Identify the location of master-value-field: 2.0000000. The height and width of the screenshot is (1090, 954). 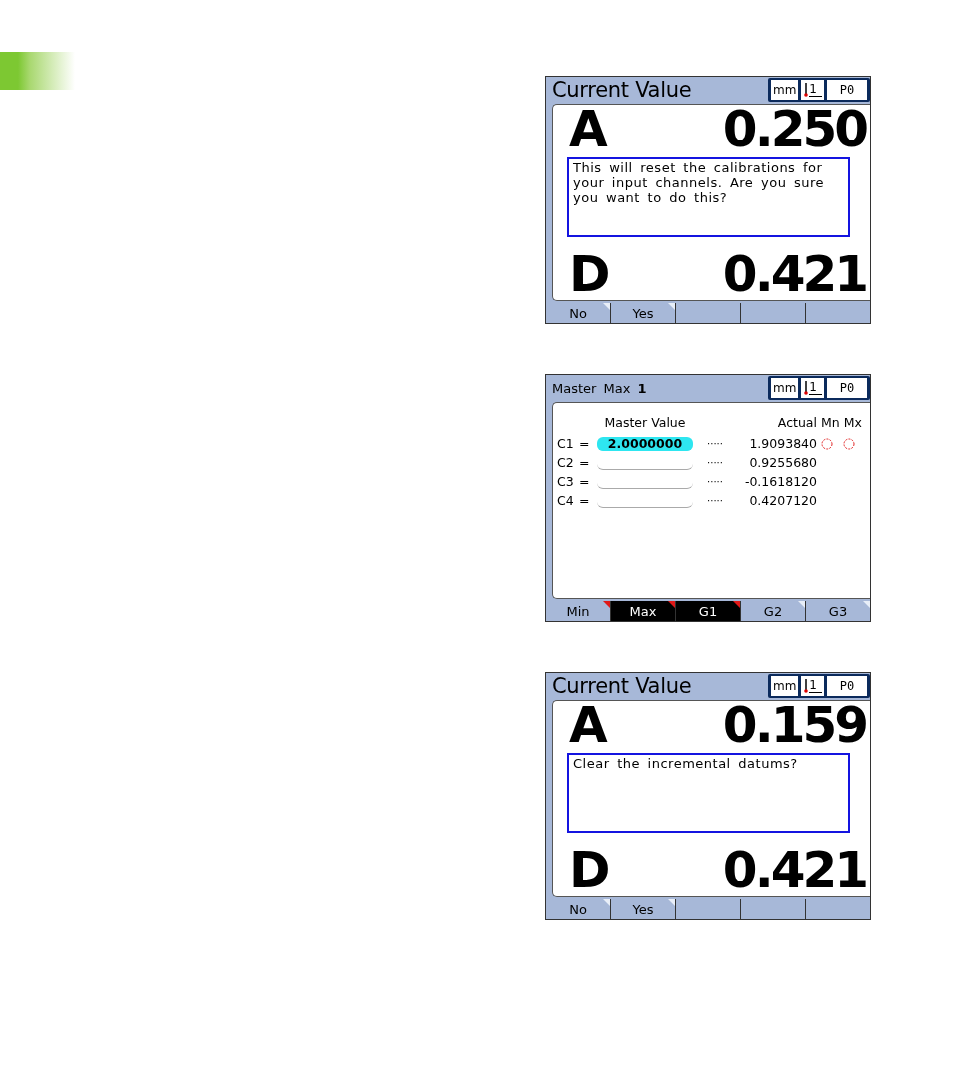
(645, 443).